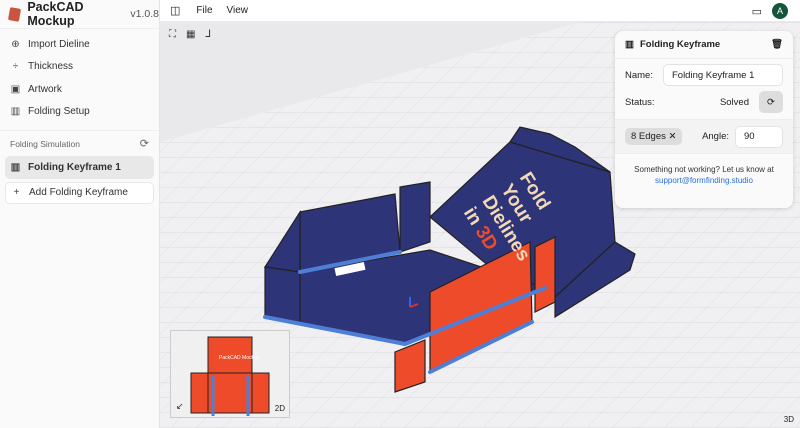 This screenshot has width=800, height=428. I want to click on panel-title: Folding Keyframe, so click(680, 44).